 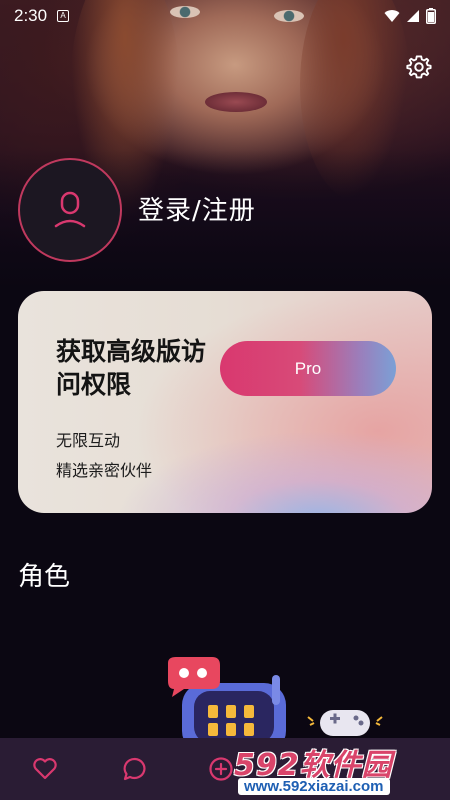 I want to click on gear-icon, so click(x=419, y=67).